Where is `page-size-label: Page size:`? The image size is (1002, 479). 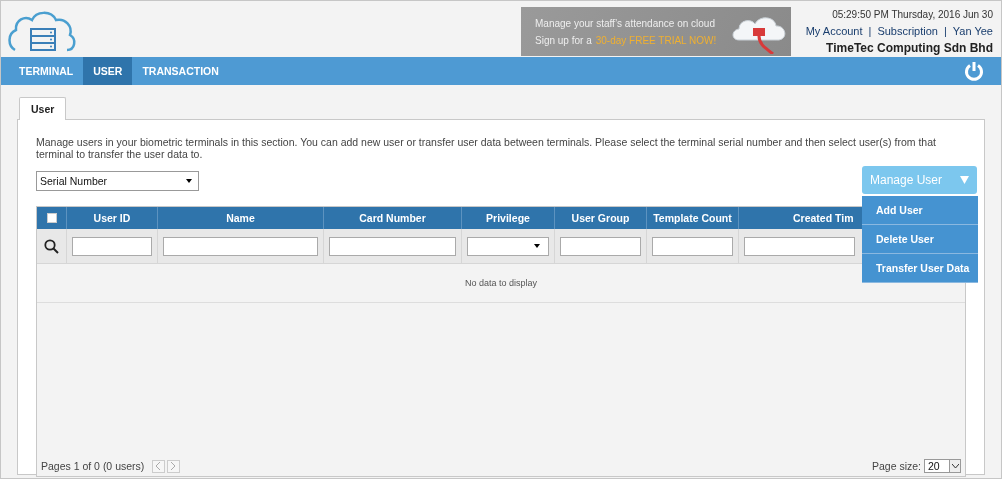 page-size-label: Page size: is located at coordinates (896, 466).